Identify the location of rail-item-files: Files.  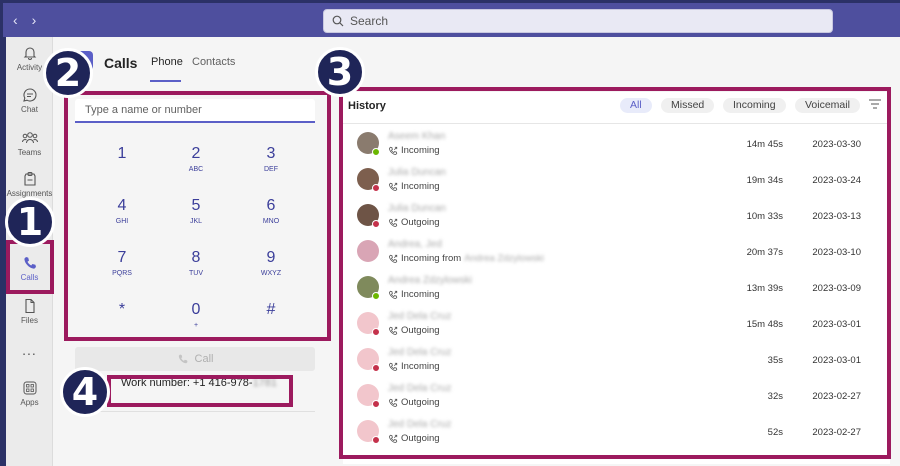
(29, 311).